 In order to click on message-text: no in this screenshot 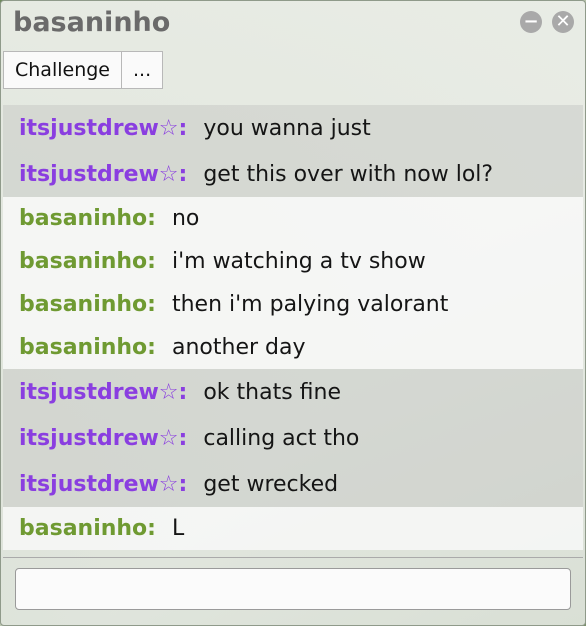, I will do `click(185, 218)`.